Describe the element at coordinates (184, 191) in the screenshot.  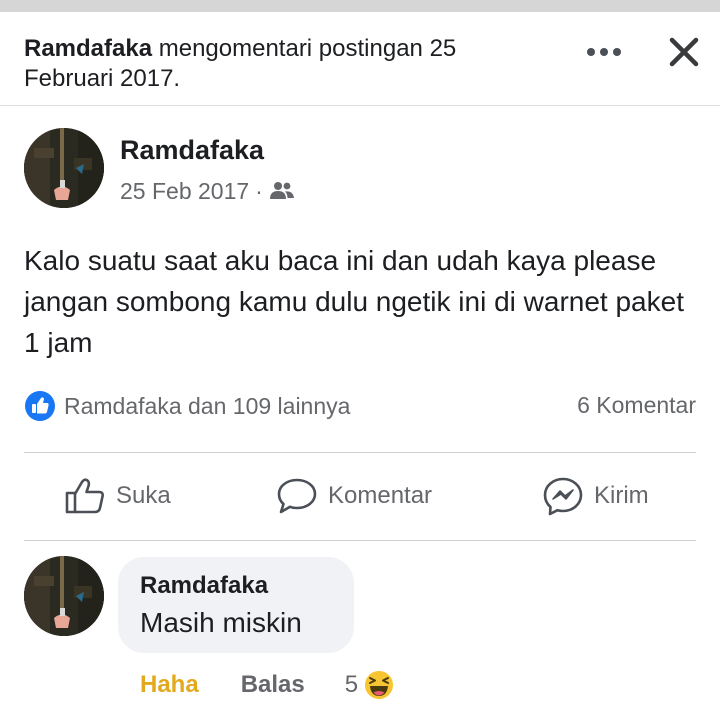
I see `post-date: 25 Feb 2017` at that location.